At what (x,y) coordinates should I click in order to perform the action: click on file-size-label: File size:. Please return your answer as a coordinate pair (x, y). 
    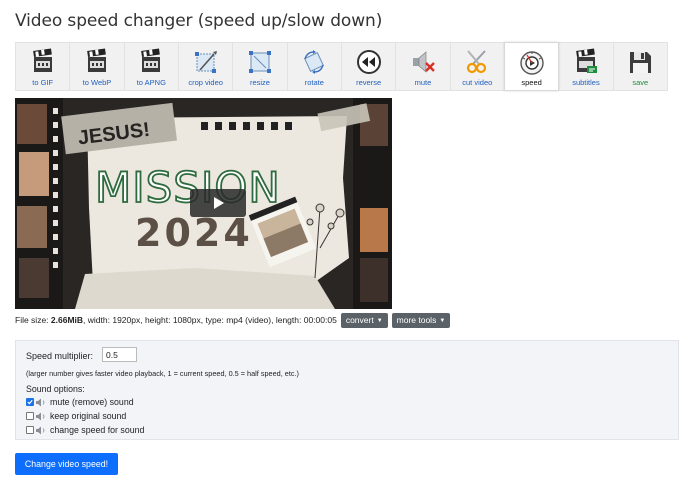
    Looking at the image, I should click on (32, 320).